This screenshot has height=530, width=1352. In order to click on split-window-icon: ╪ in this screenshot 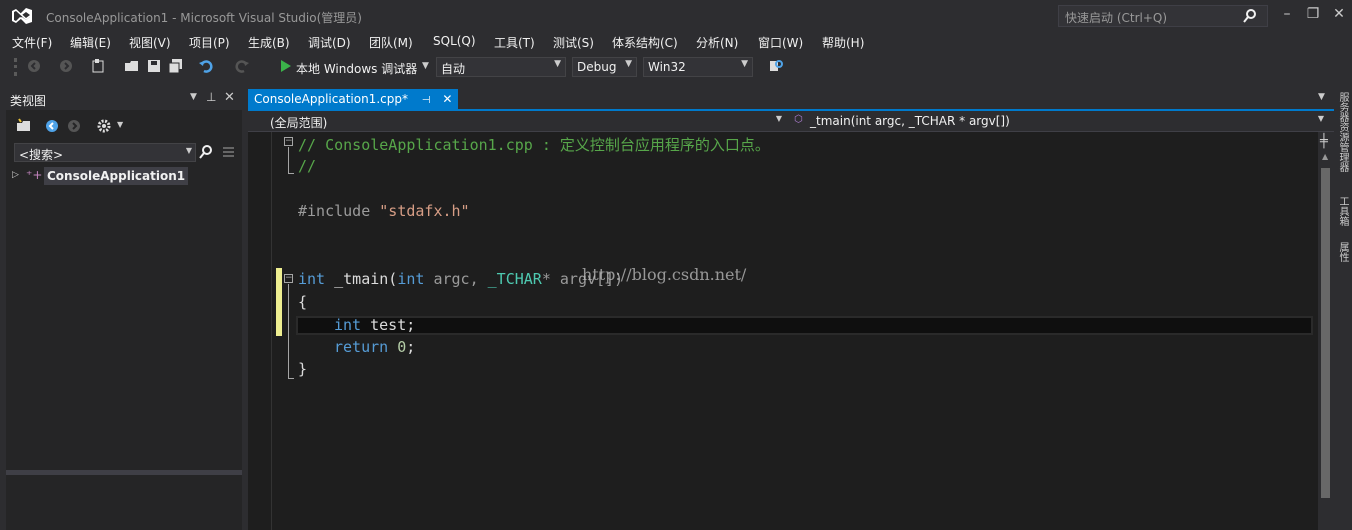, I will do `click(1324, 141)`.